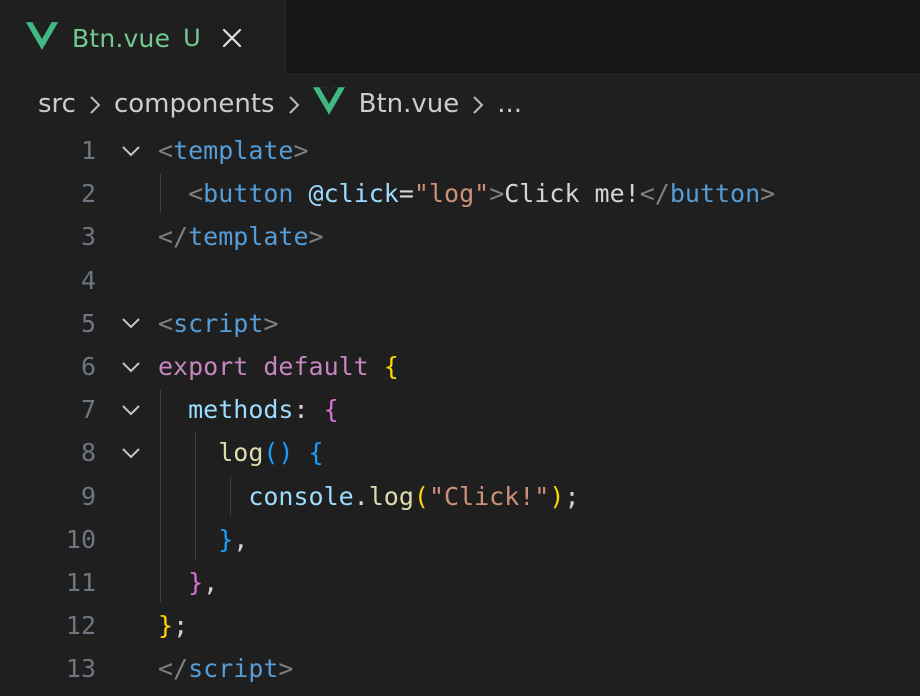 The image size is (920, 696). What do you see at coordinates (203, 366) in the screenshot?
I see `code-token: export` at bounding box center [203, 366].